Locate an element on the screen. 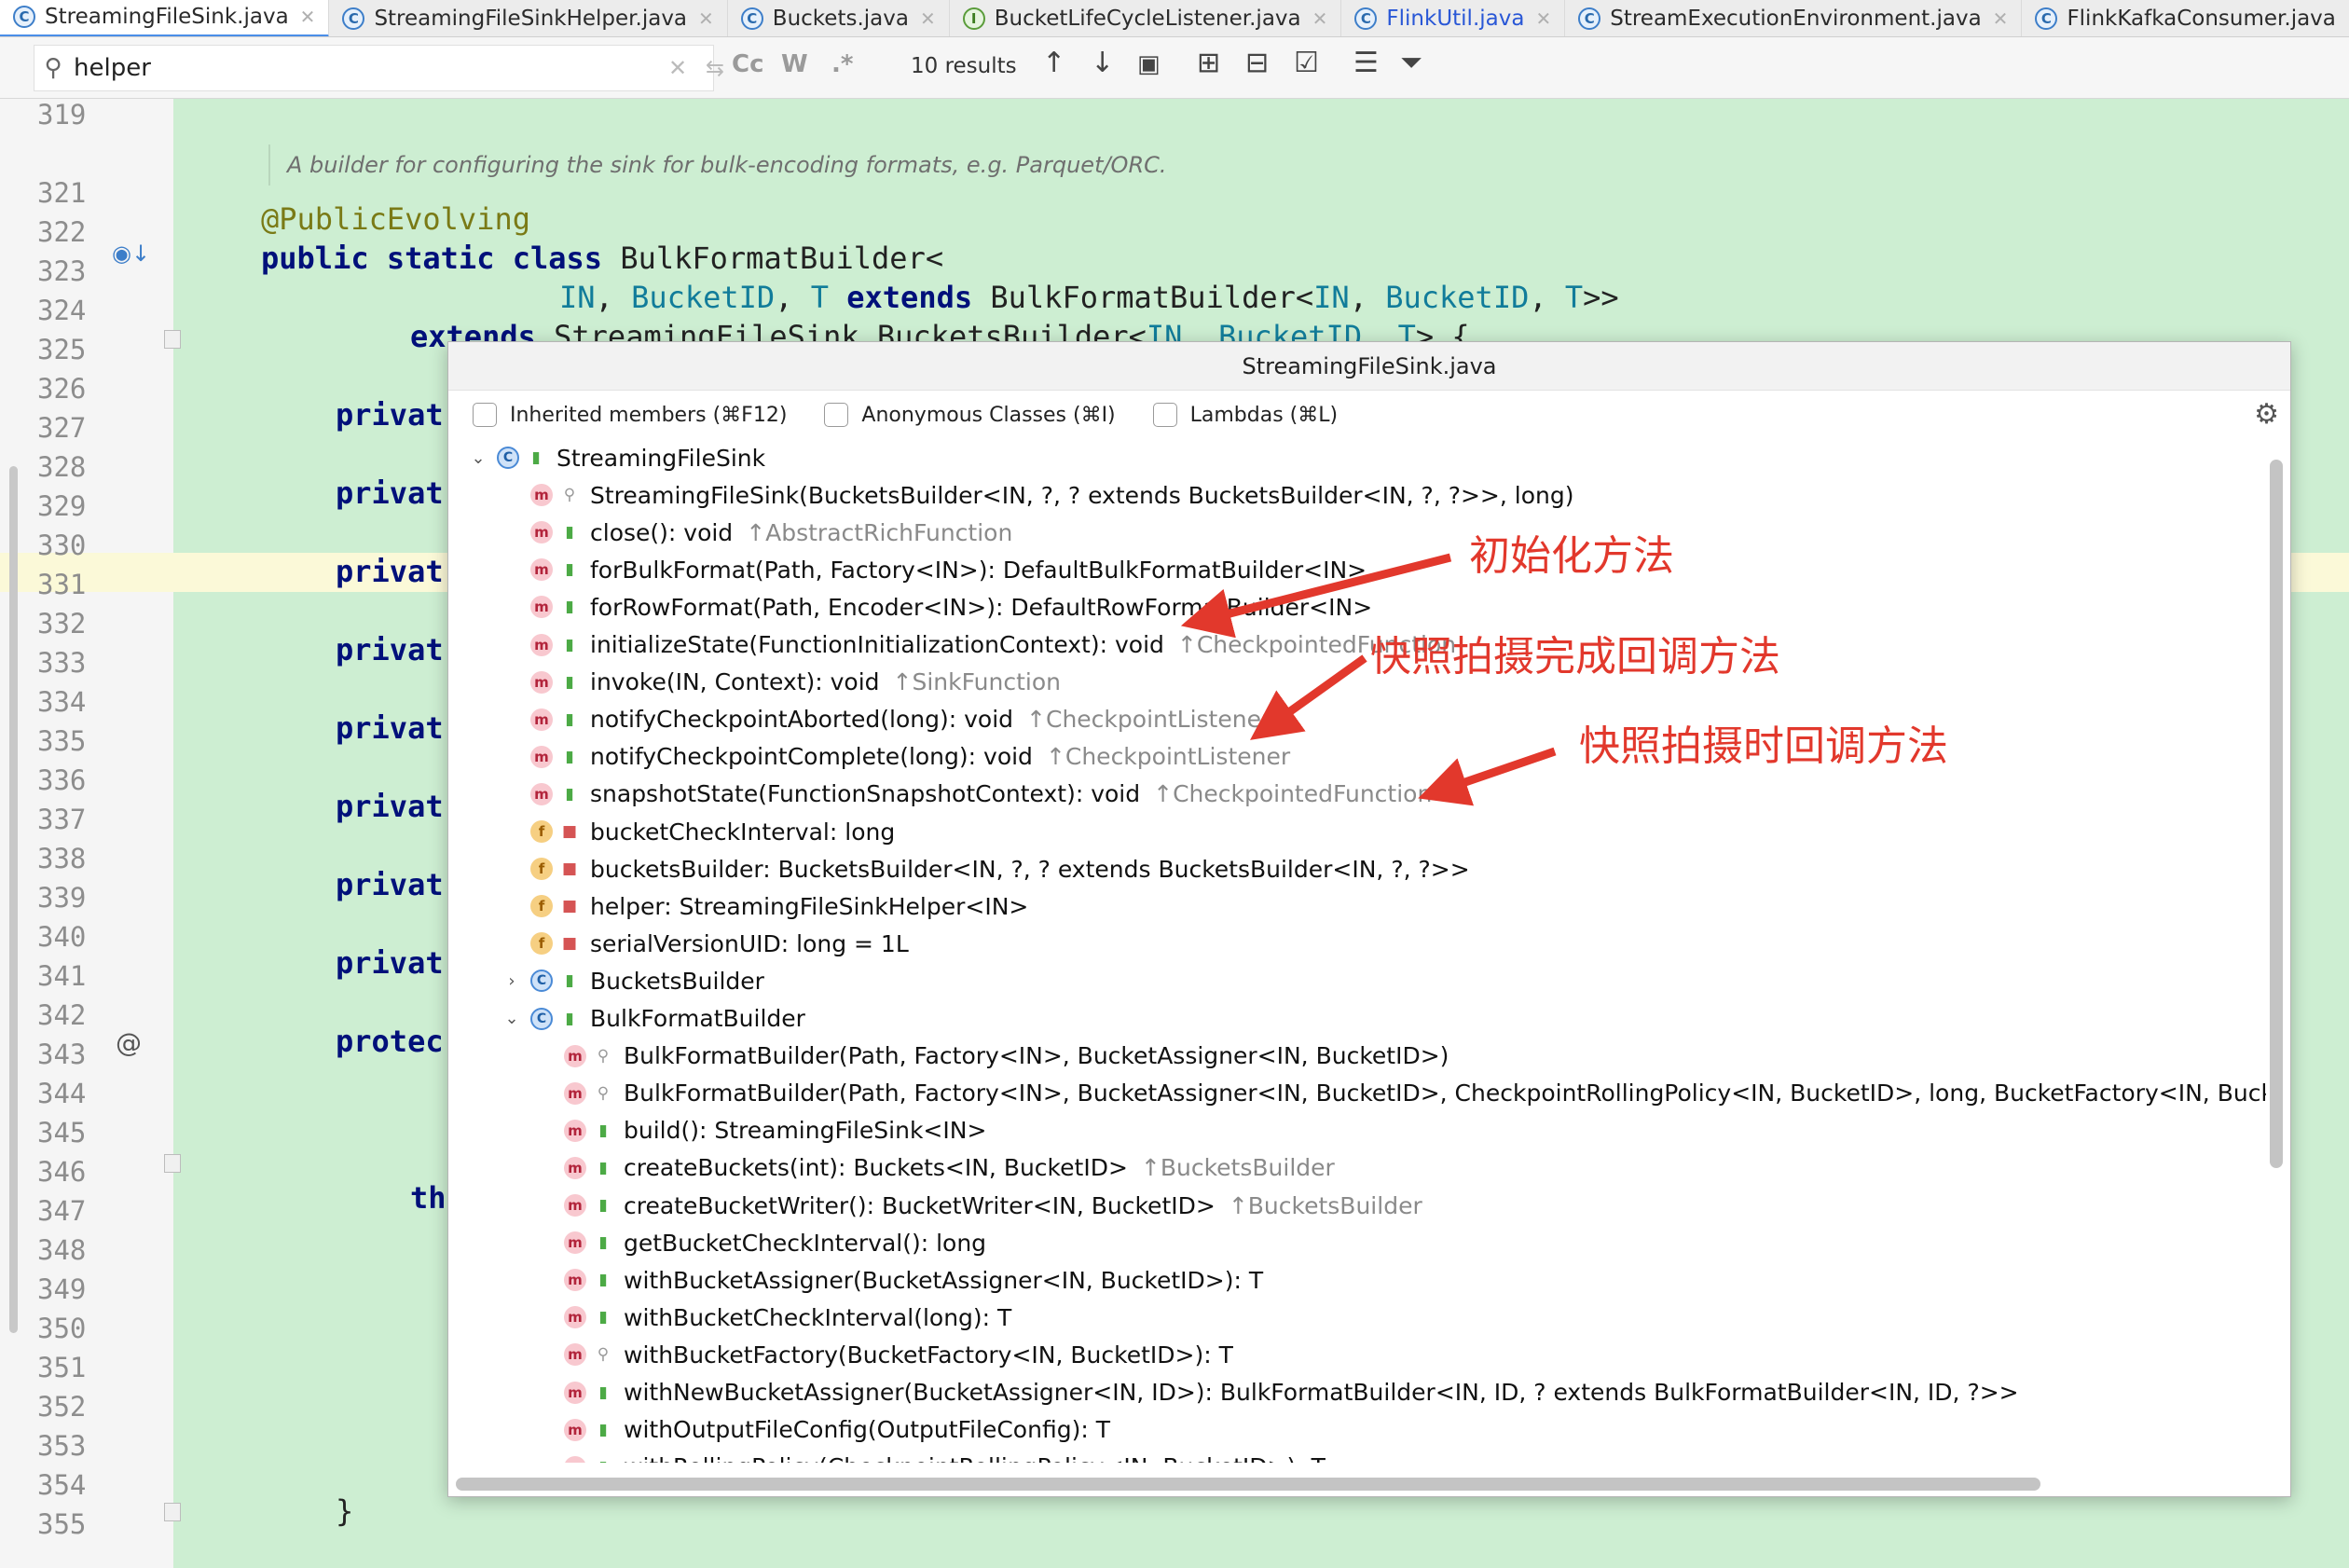  vertical-scrollbar is located at coordinates (2276, 814).